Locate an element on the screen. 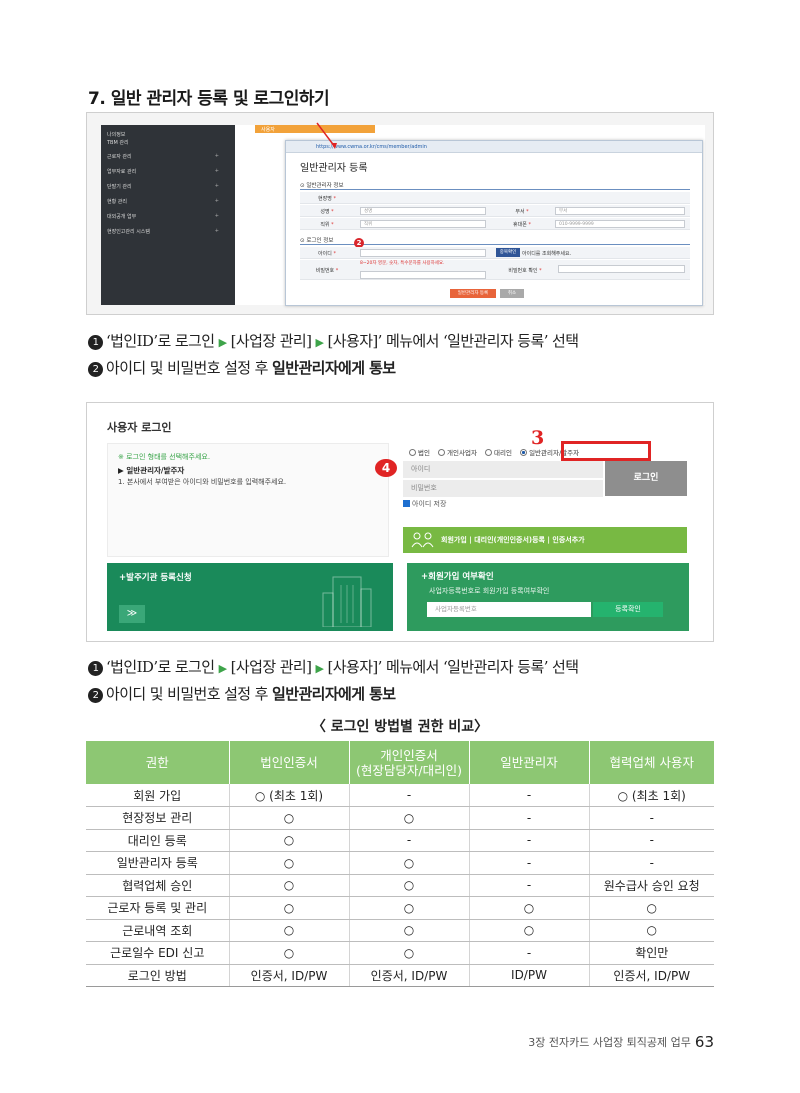 The height and width of the screenshot is (1093, 800). password-confirm-input is located at coordinates (621, 269).